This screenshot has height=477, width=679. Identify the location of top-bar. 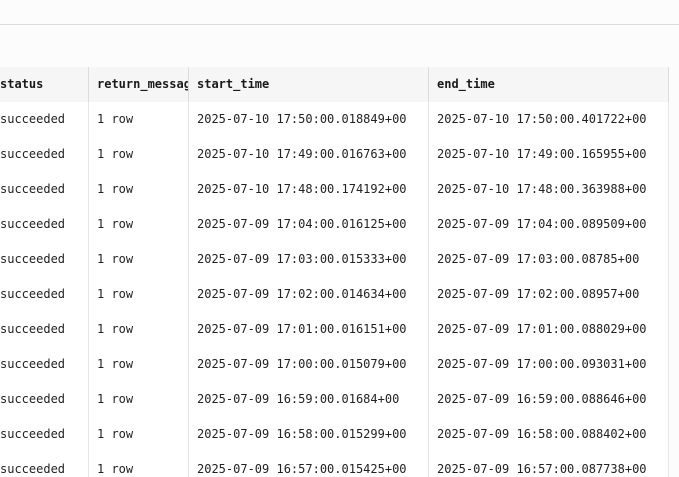
(339, 12).